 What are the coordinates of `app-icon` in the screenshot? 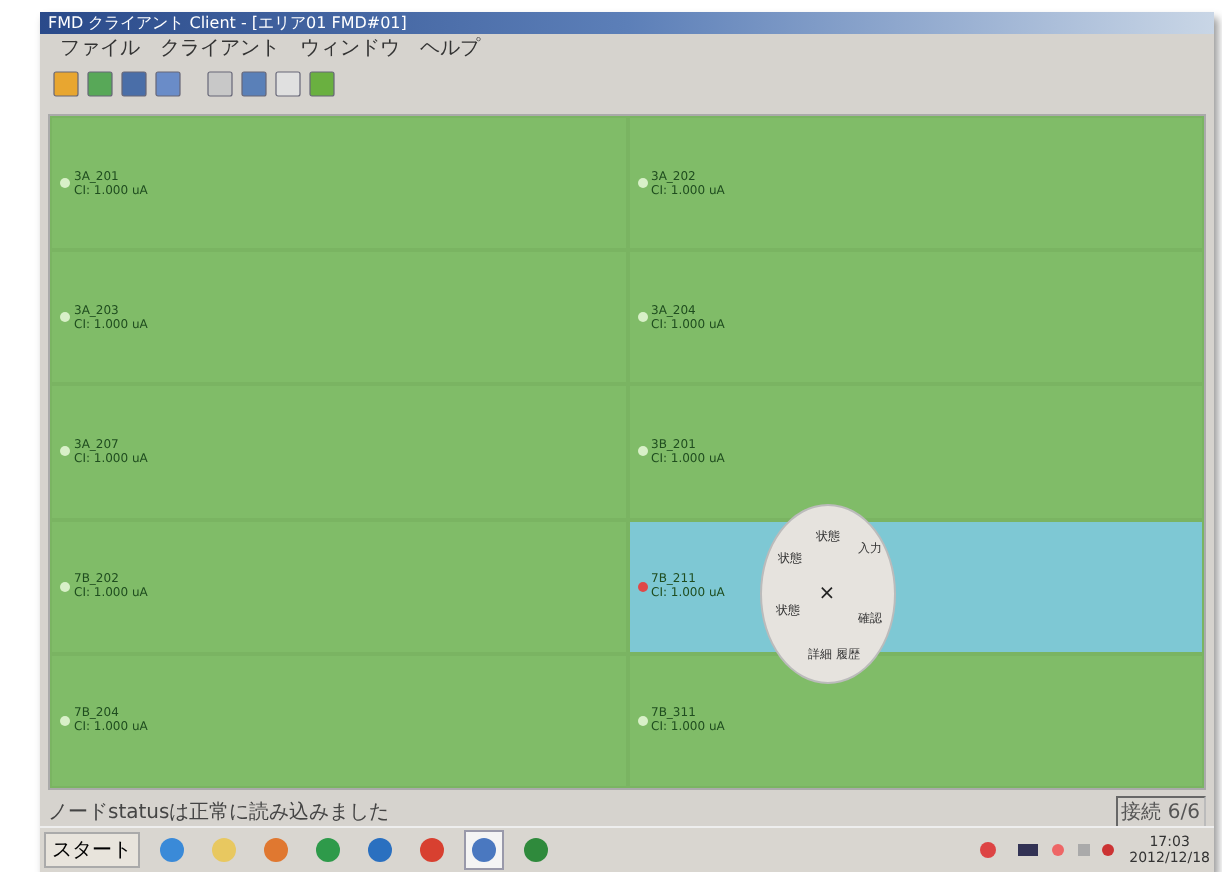 It's located at (484, 850).